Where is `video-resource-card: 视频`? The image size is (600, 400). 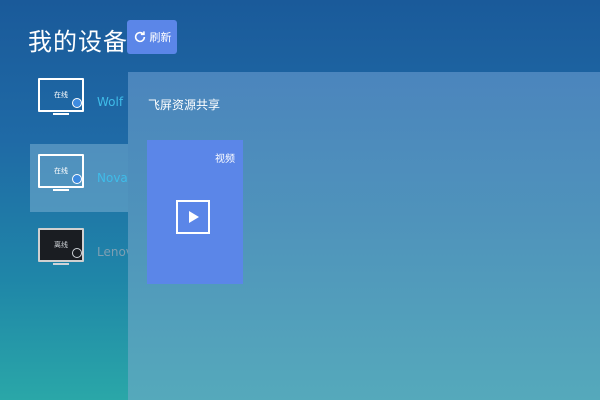
video-resource-card: 视频 is located at coordinates (195, 212).